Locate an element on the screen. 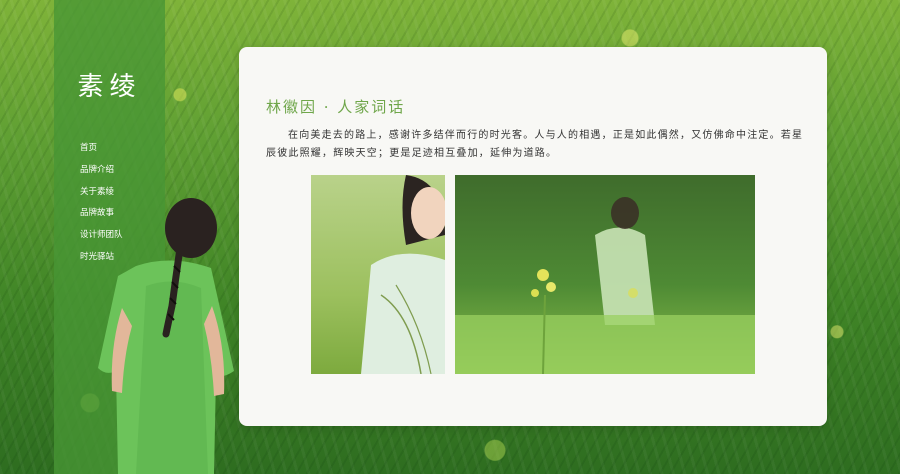 Image resolution: width=900 pixels, height=474 pixels. portrait-photo is located at coordinates (378, 274).